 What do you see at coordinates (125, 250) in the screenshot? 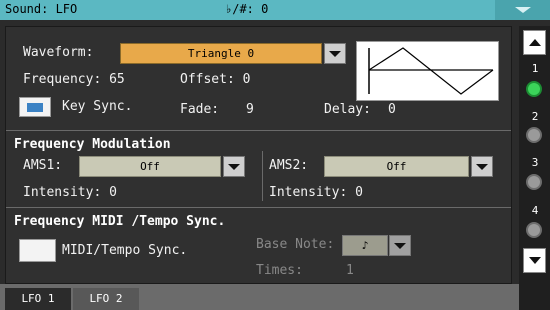
I see `midi-tempo-sync-label: MIDI/Tempo Sync.` at bounding box center [125, 250].